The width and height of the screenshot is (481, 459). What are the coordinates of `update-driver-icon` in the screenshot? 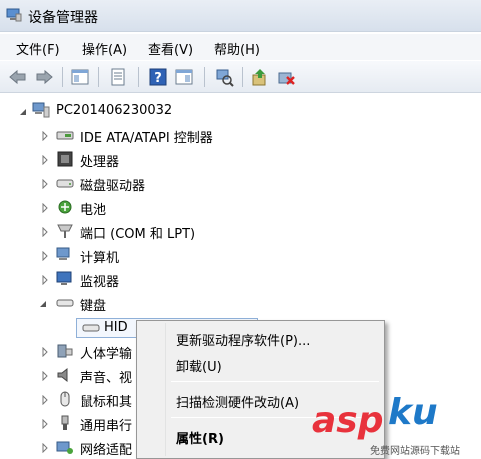 It's located at (260, 77).